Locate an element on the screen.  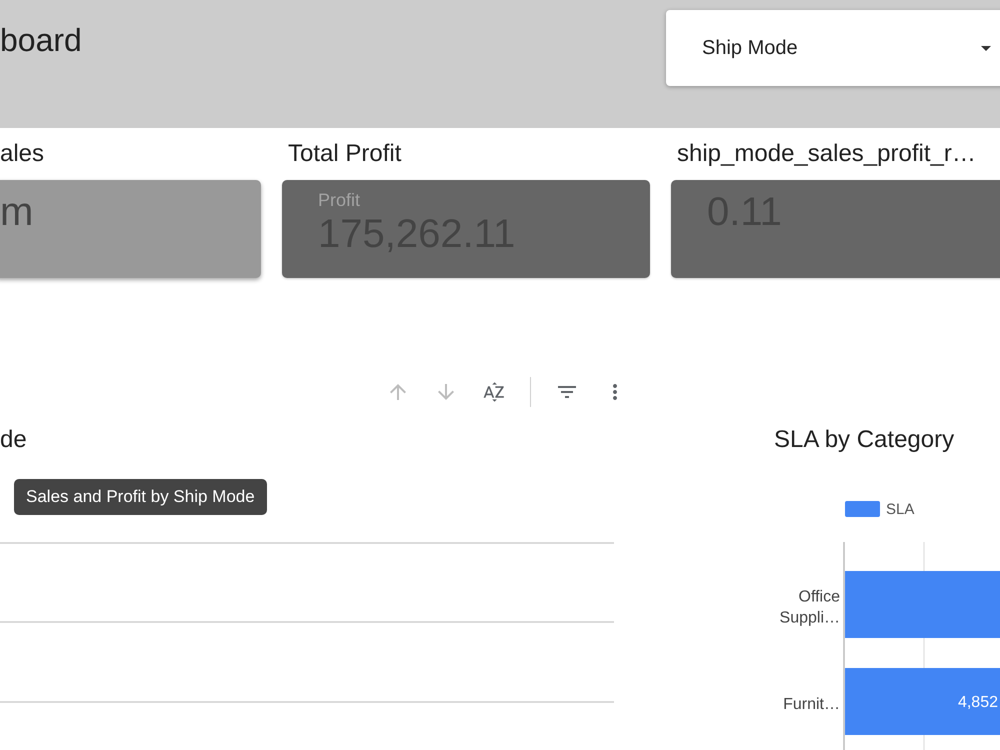
sort-alpha-icon is located at coordinates (494, 392).